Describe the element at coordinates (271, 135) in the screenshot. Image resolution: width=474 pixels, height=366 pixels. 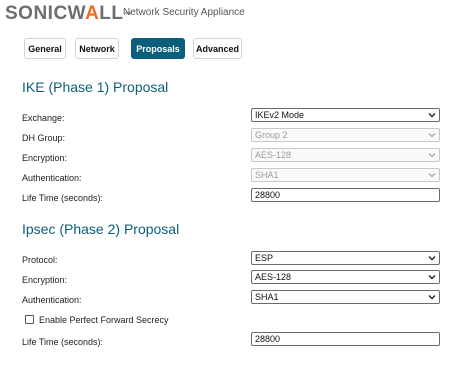
I see `dh-group-value: Group 2` at that location.